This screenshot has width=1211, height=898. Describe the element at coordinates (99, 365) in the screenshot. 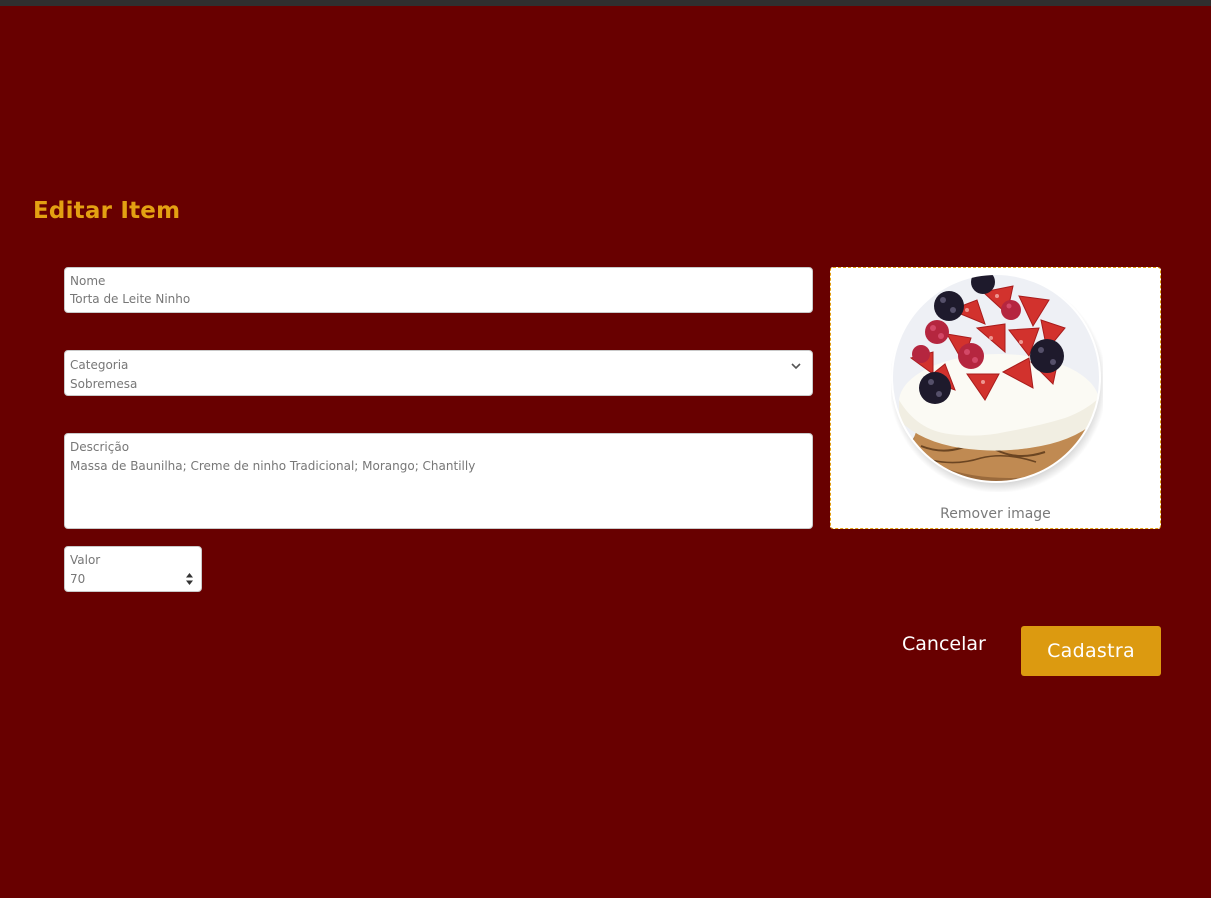

I see `categoria-label: Categoria` at that location.